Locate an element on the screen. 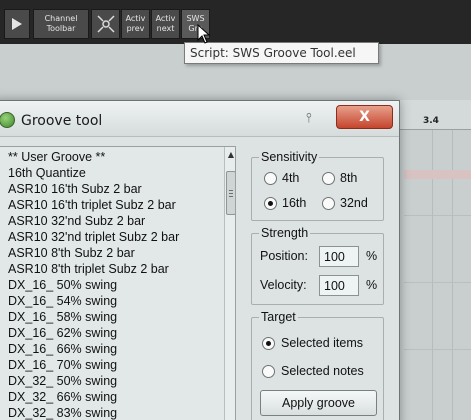 This screenshot has width=471, height=420. ruler-marker-label: 3.4 is located at coordinates (431, 121).